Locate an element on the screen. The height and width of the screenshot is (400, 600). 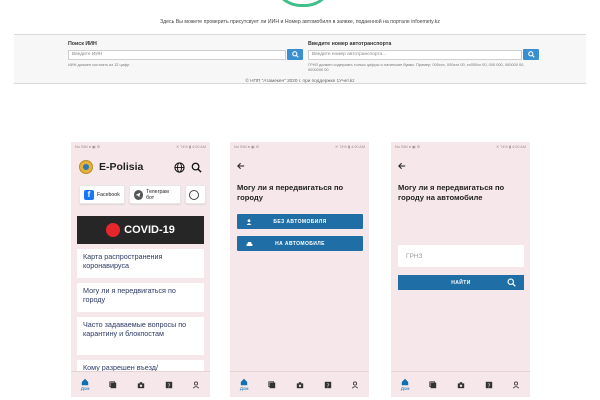
telegram-icon is located at coordinates (138, 194).